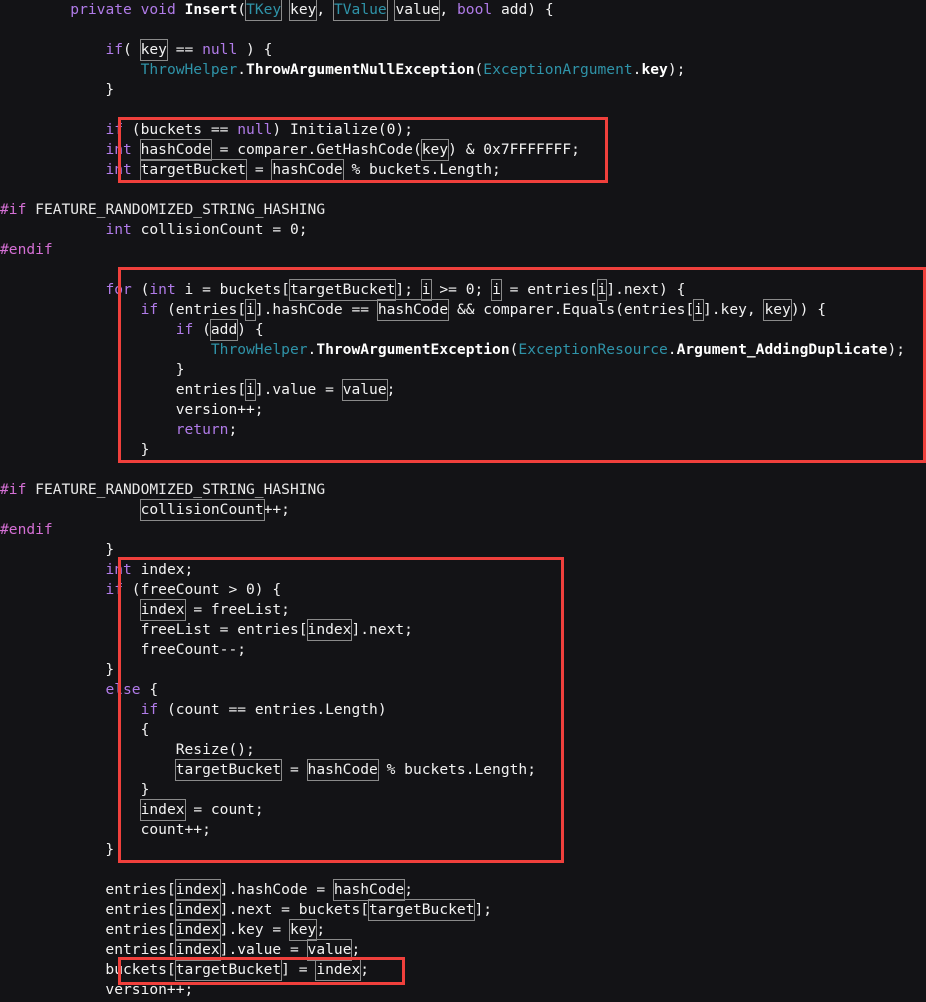 The height and width of the screenshot is (1002, 926). I want to click on code-line: int collisionCount = 0;, so click(206, 229).